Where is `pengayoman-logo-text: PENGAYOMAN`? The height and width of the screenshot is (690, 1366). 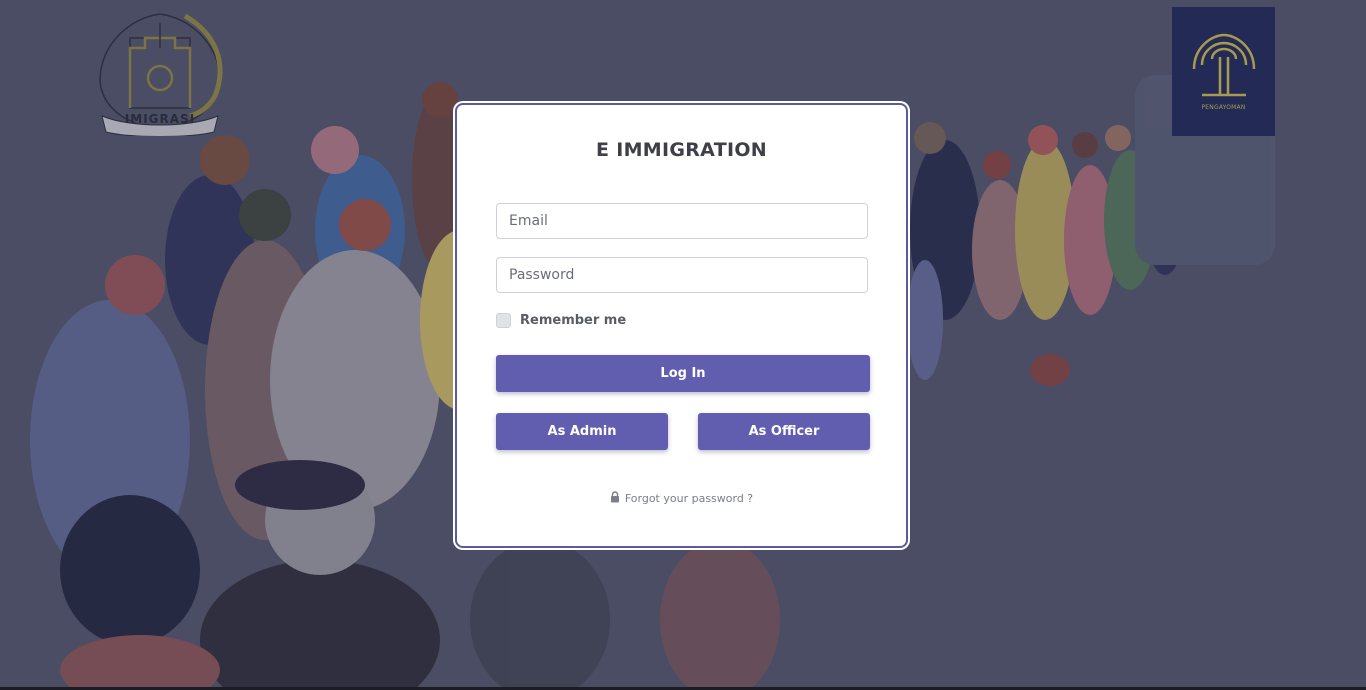
pengayoman-logo-text: PENGAYOMAN is located at coordinates (1223, 107).